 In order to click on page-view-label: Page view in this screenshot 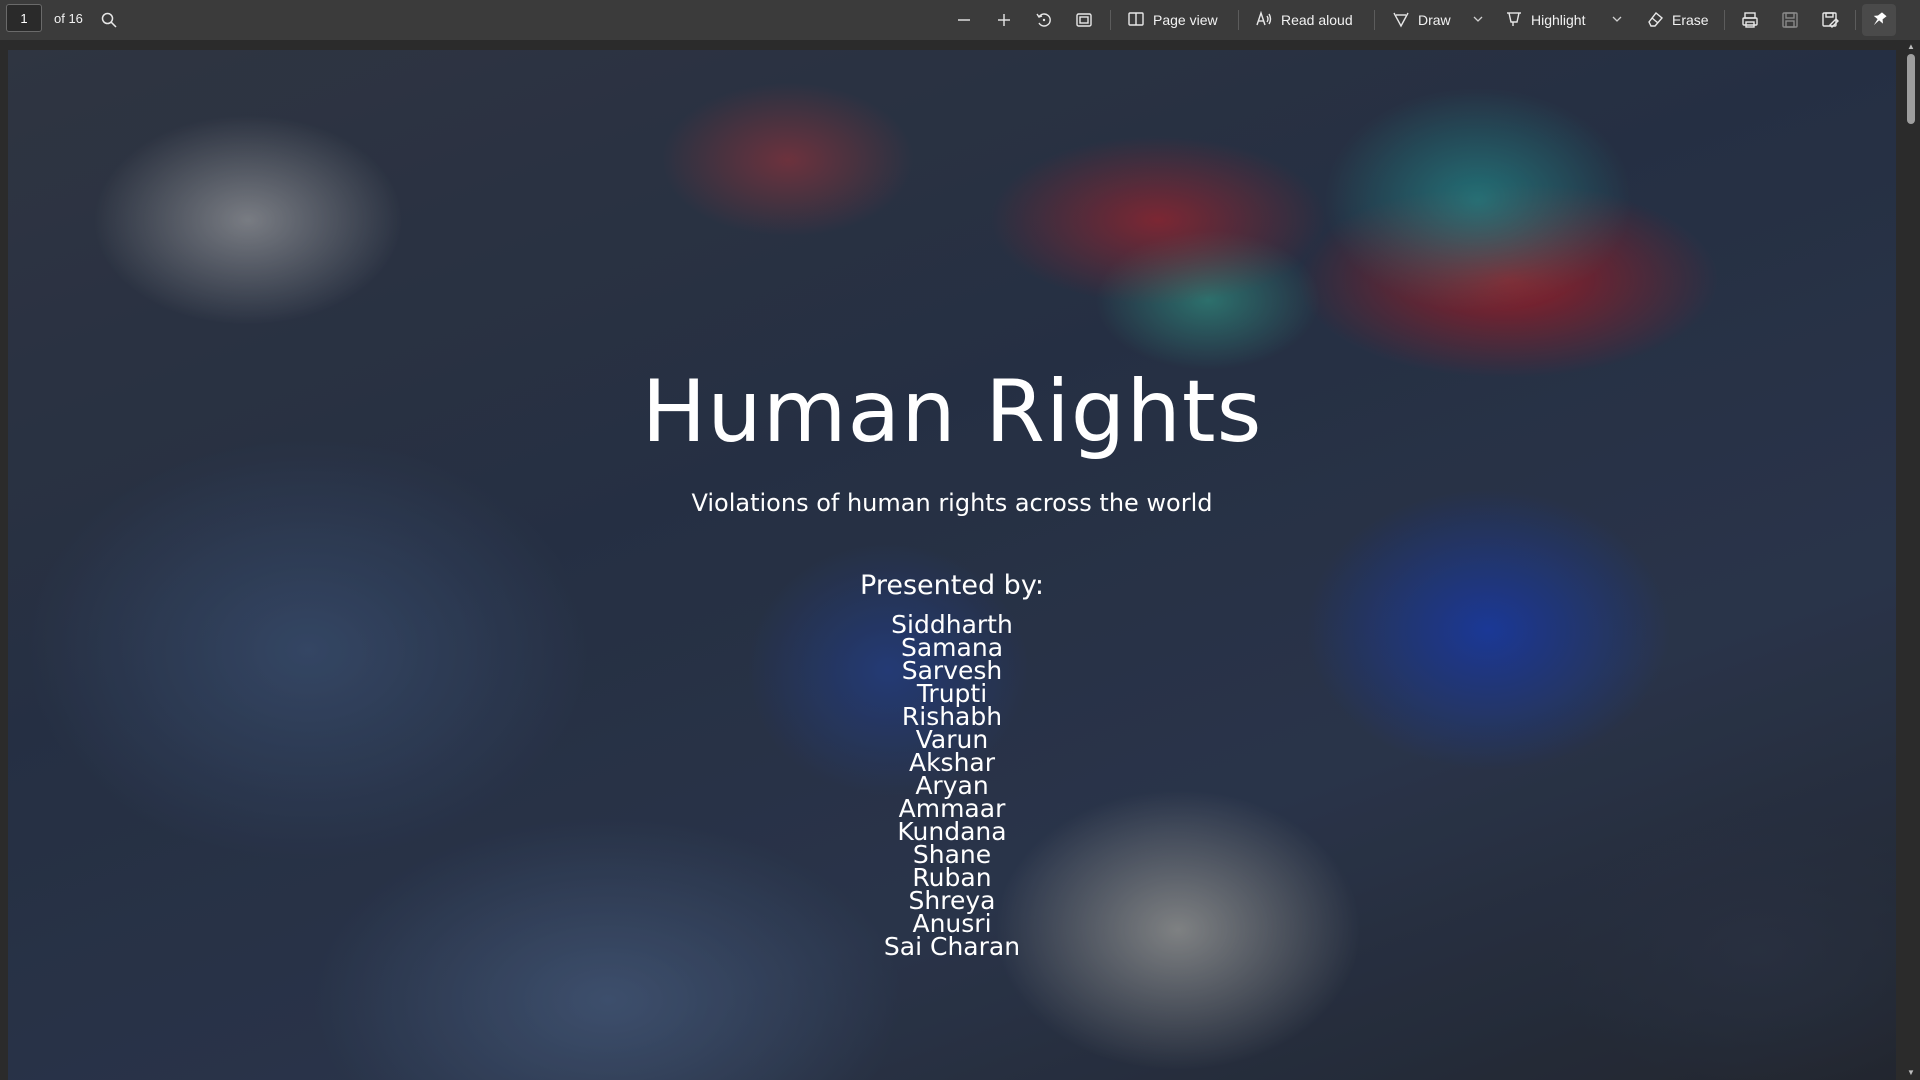, I will do `click(1185, 20)`.